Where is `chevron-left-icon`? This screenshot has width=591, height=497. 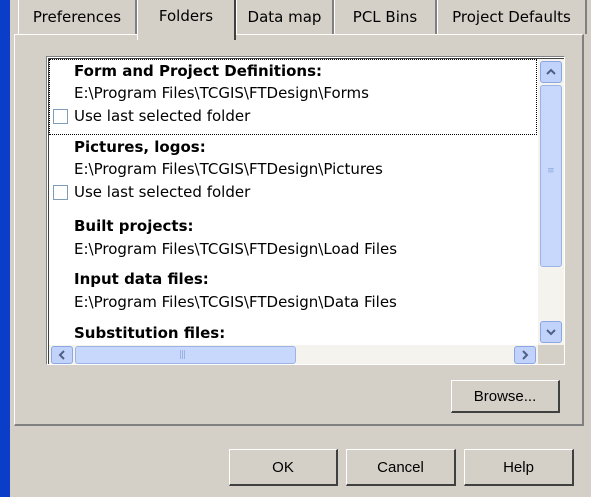
chevron-left-icon is located at coordinates (61, 355).